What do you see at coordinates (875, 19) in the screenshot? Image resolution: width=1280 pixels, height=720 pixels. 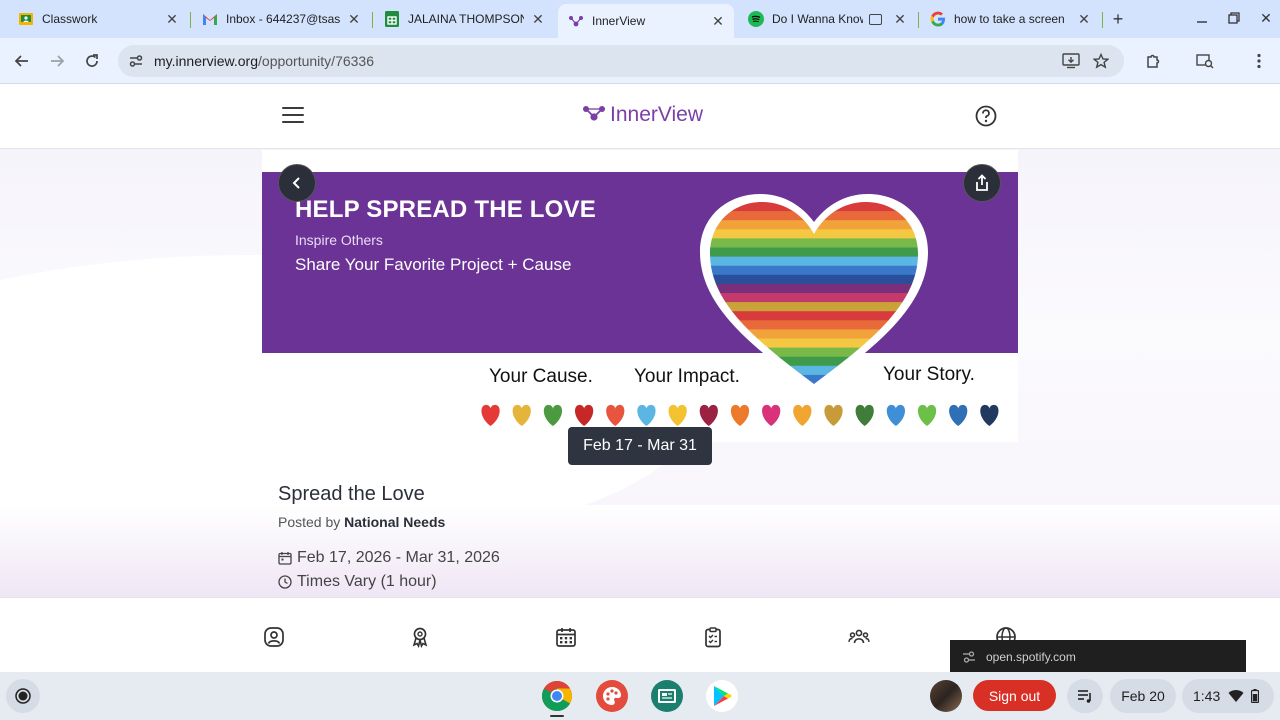 I see `picture-in-picture-icon` at bounding box center [875, 19].